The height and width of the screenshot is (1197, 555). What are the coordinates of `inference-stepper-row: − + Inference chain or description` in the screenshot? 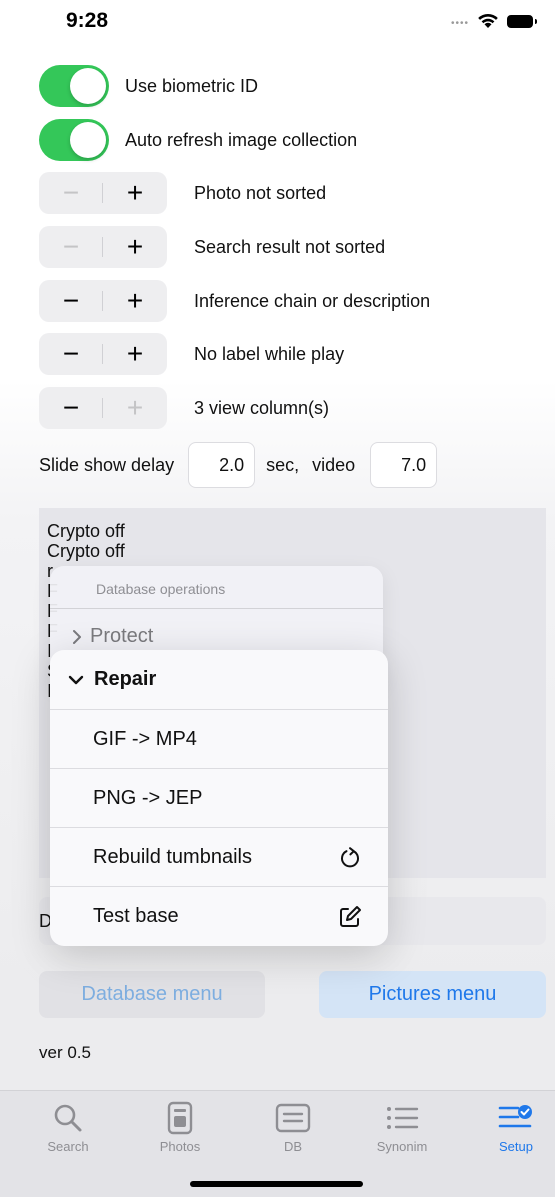 It's located at (289, 301).